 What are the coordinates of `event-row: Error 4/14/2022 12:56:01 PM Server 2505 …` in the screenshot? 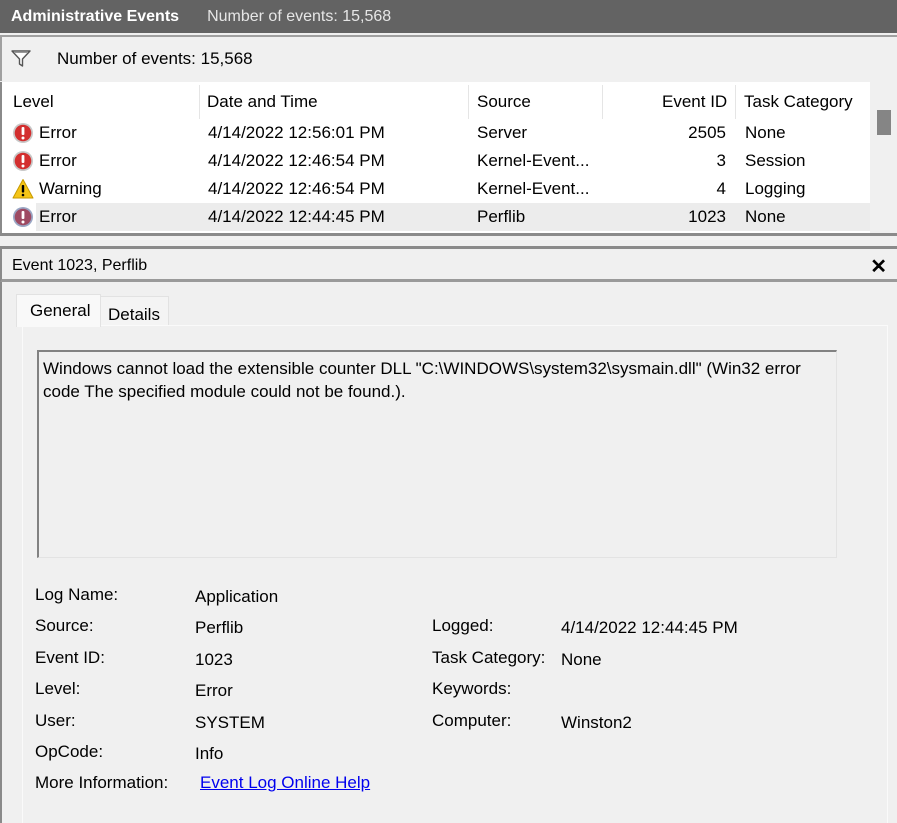 It's located at (436, 133).